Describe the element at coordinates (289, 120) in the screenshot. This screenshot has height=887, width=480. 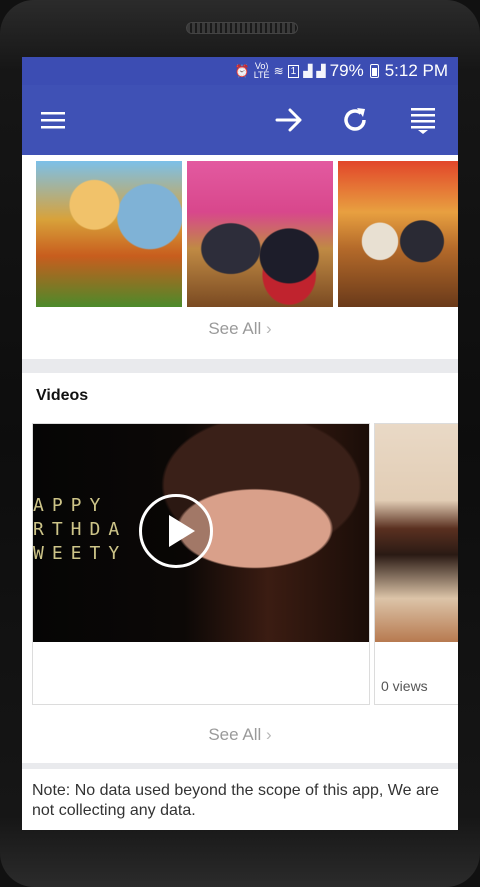
I see `forward-arrow-icon` at that location.